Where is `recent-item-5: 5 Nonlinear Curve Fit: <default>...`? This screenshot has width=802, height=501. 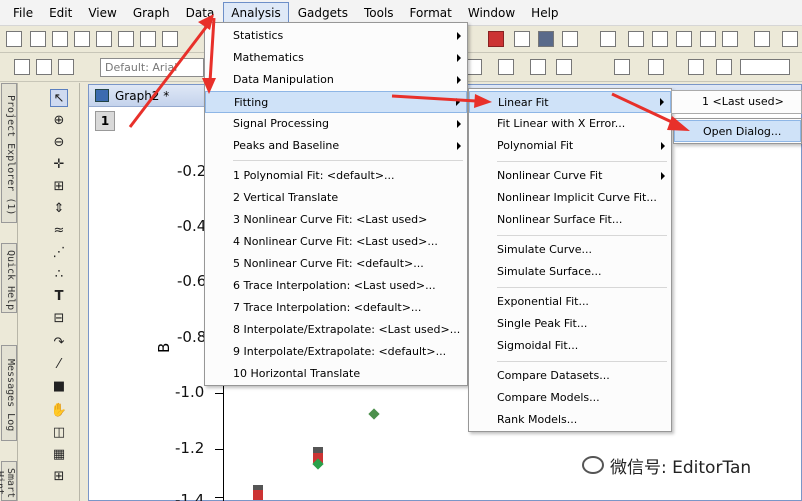 recent-item-5: 5 Nonlinear Curve Fit: <default>... is located at coordinates (314, 264).